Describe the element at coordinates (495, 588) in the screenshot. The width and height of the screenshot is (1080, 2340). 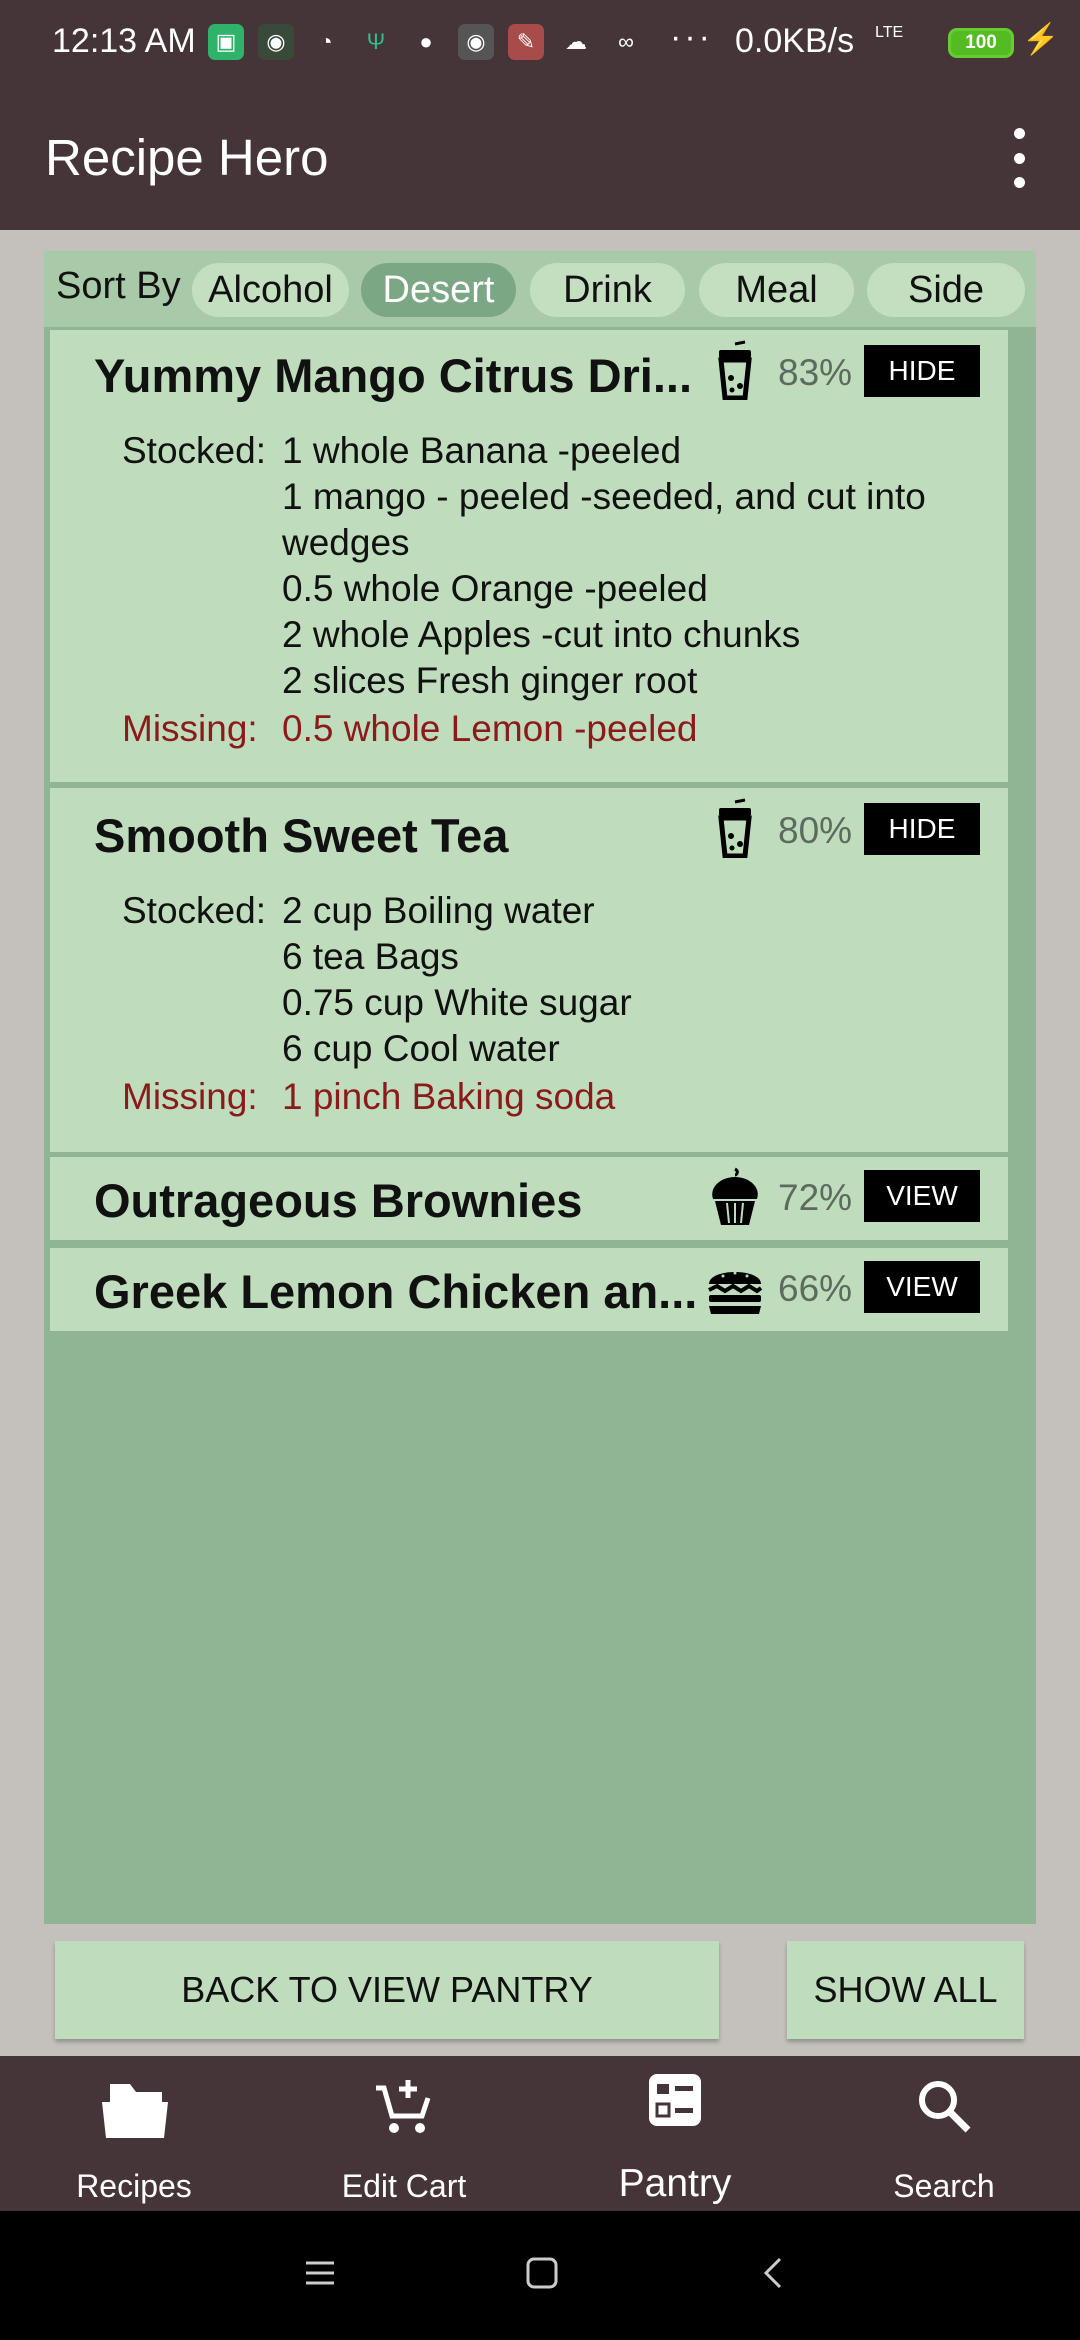
I see `ingredient: 0.5 whole Orange -peeled` at that location.